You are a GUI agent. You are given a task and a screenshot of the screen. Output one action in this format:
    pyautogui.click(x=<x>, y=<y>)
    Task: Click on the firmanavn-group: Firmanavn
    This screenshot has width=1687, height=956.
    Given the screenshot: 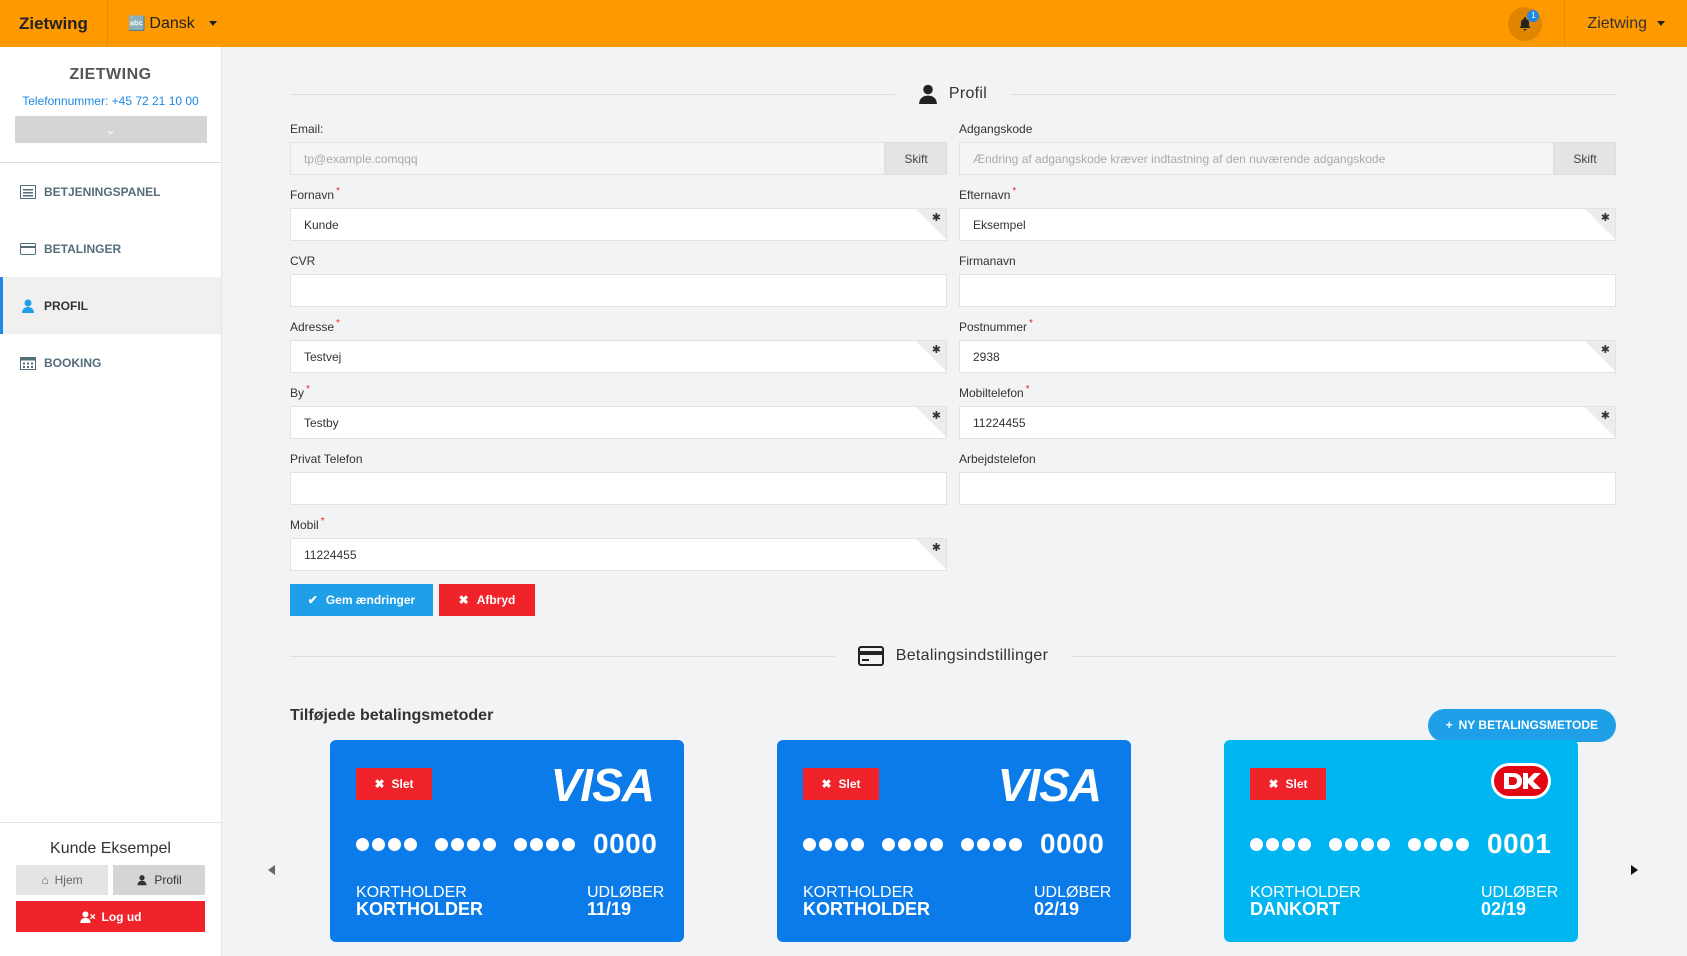 What is the action you would take?
    pyautogui.click(x=1287, y=285)
    